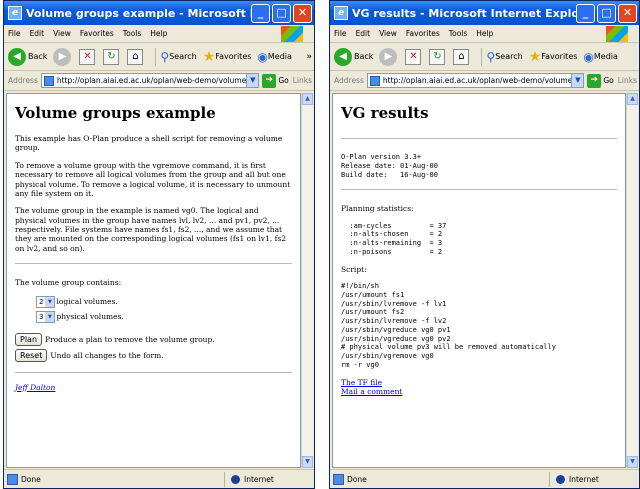 Image resolution: width=640 pixels, height=489 pixels. Describe the element at coordinates (156, 56) in the screenshot. I see `toolbar-separator` at that location.